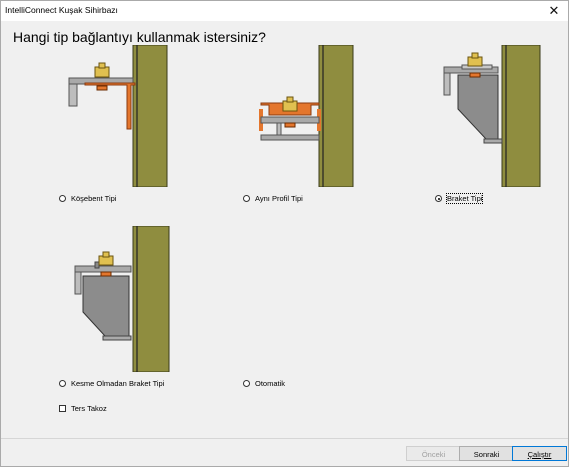 Image resolution: width=569 pixels, height=467 pixels. What do you see at coordinates (62, 408) in the screenshot?
I see `checkbox-icon` at bounding box center [62, 408].